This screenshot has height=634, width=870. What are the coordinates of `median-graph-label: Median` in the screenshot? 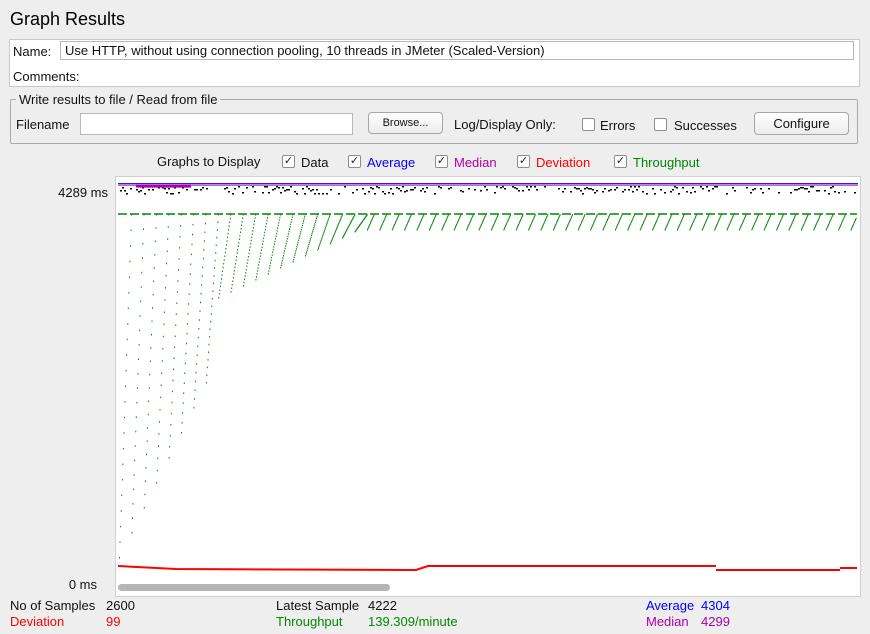 It's located at (475, 162).